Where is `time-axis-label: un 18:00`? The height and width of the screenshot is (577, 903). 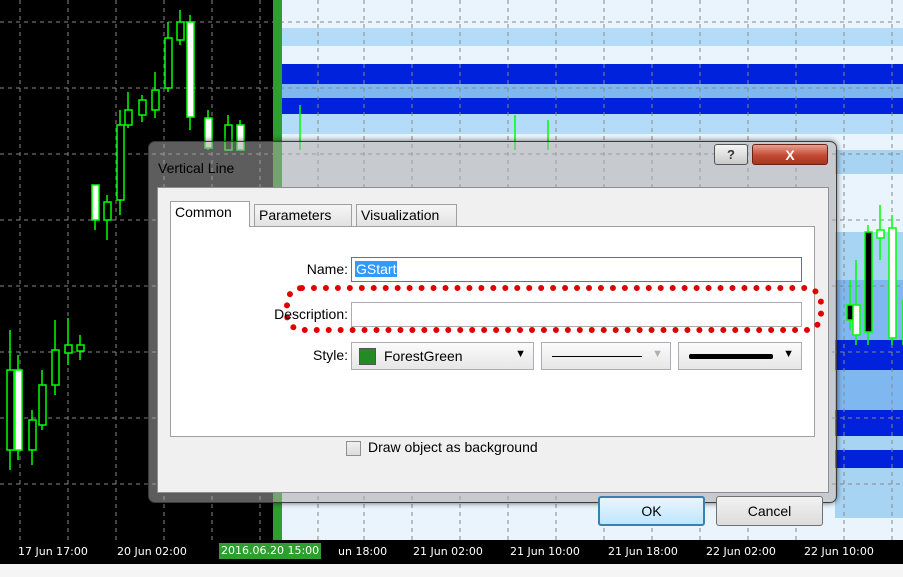 time-axis-label: un 18:00 is located at coordinates (363, 551).